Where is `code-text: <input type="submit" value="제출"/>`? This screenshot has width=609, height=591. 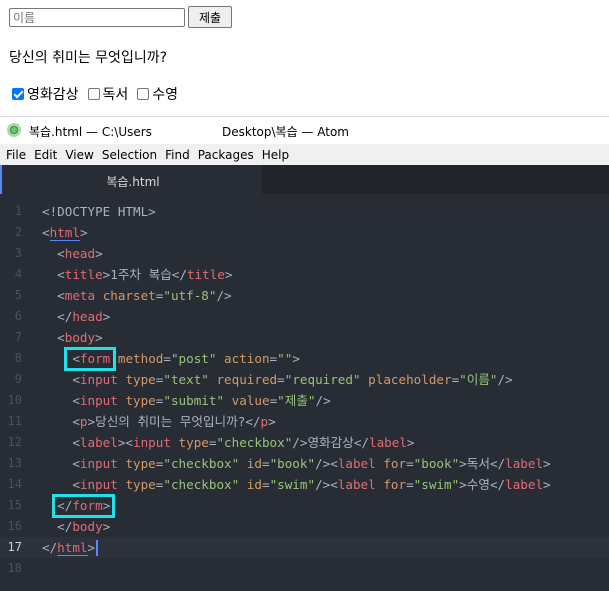 code-text: <input type="submit" value="제출"/> is located at coordinates (186, 400).